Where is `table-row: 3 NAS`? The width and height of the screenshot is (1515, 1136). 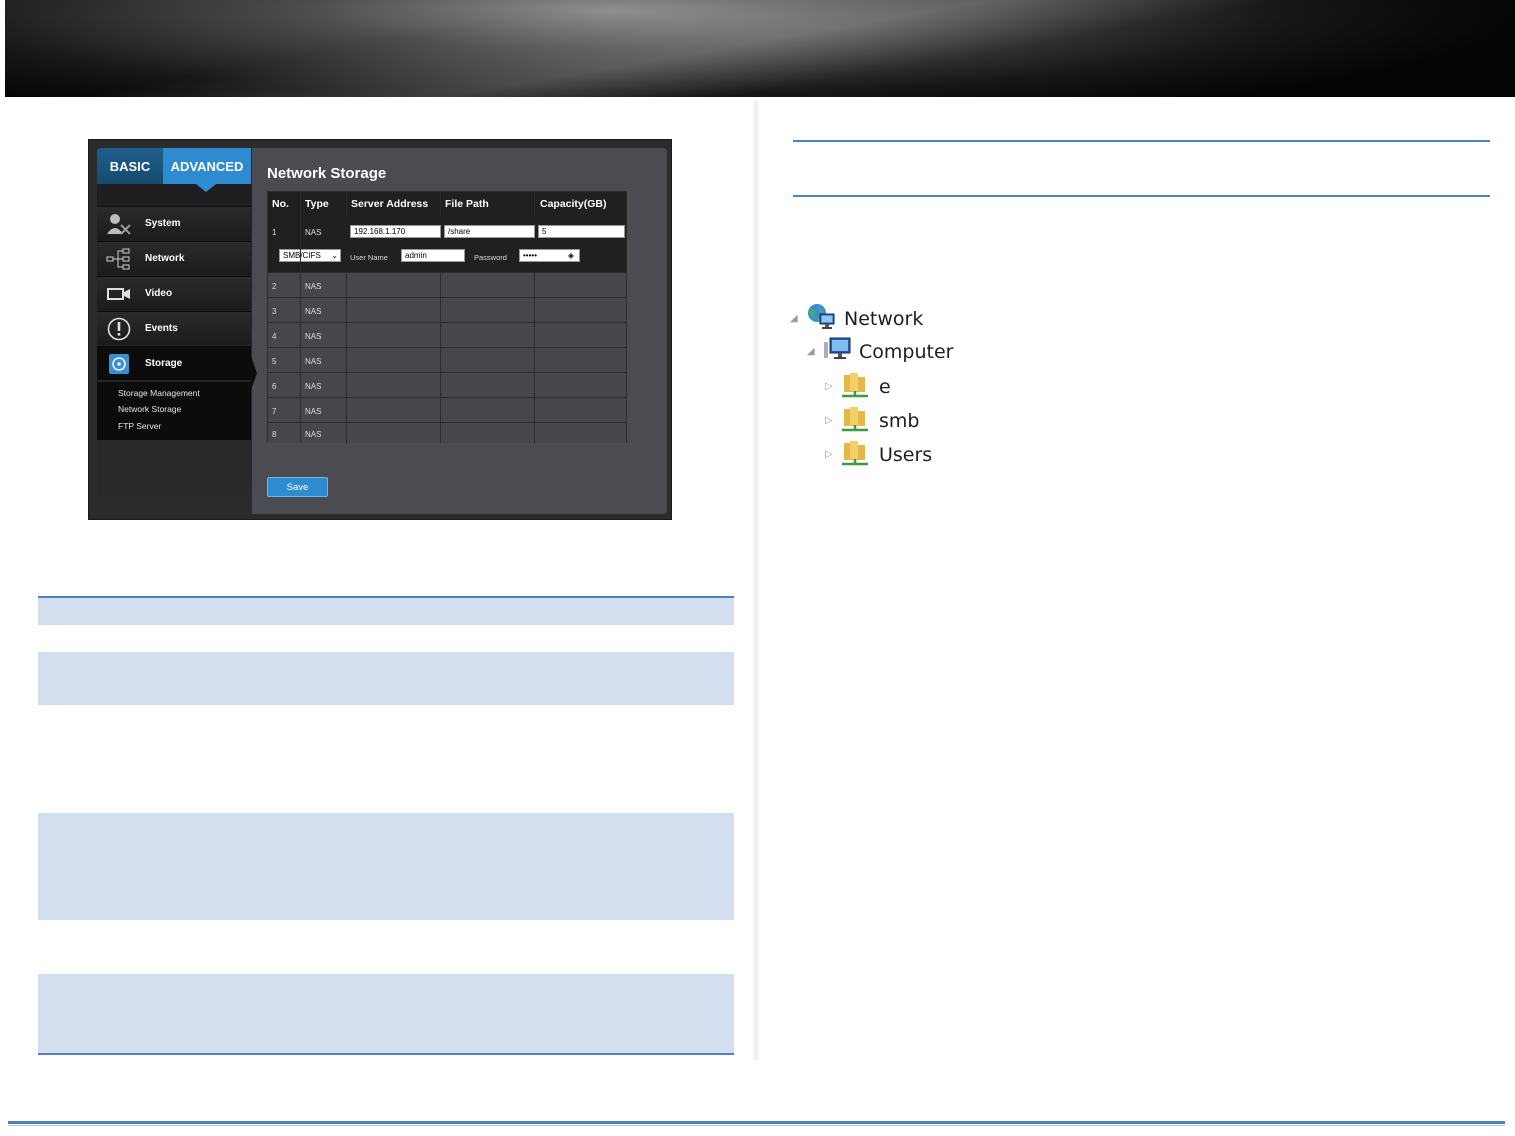
table-row: 3 NAS is located at coordinates (447, 309).